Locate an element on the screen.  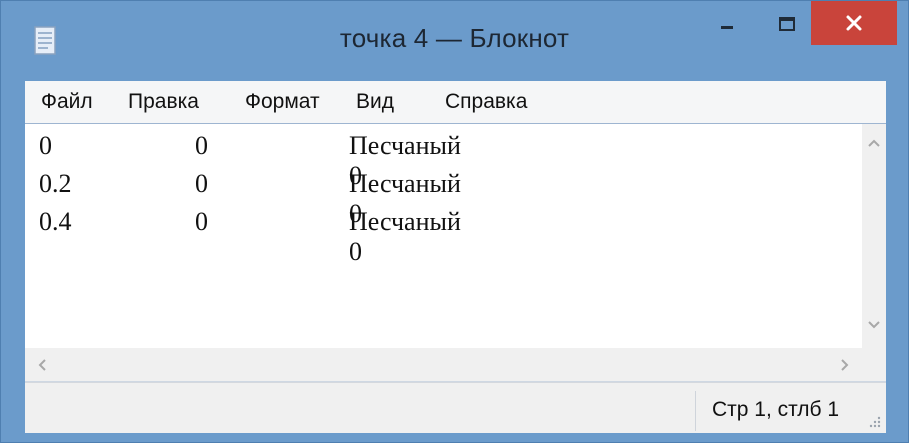
minimize-icon is located at coordinates (727, 27).